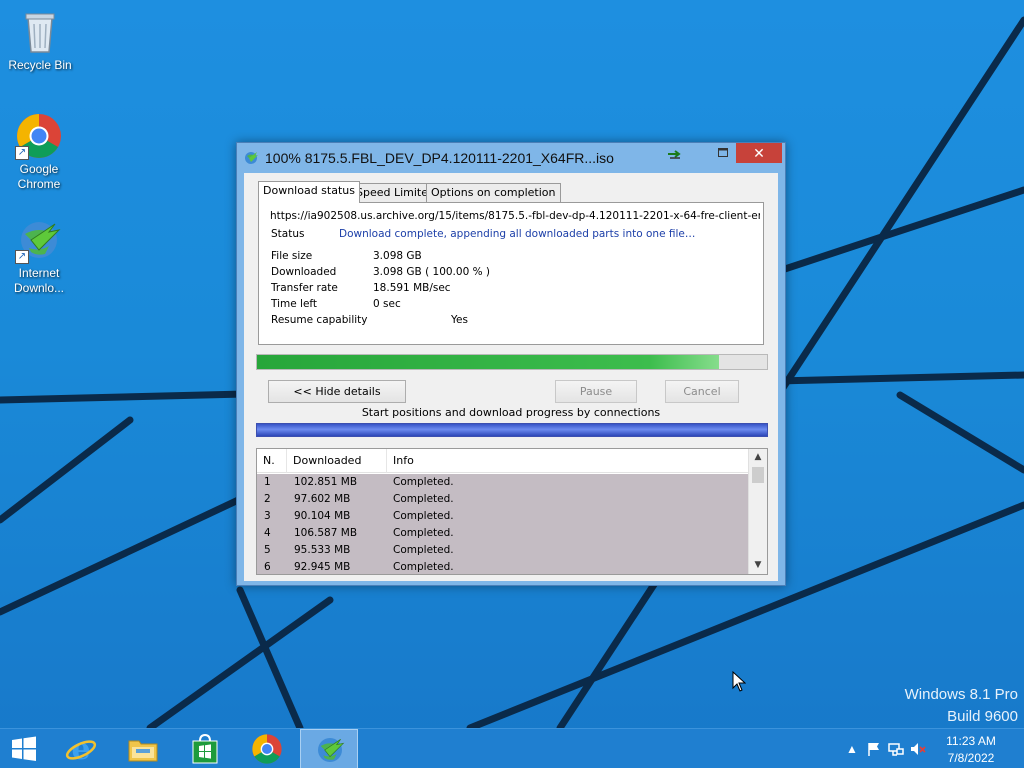 The height and width of the screenshot is (768, 1024). What do you see at coordinates (934, 748) in the screenshot?
I see `system-tray: ▲ 11:23 AM 7/8/2022` at bounding box center [934, 748].